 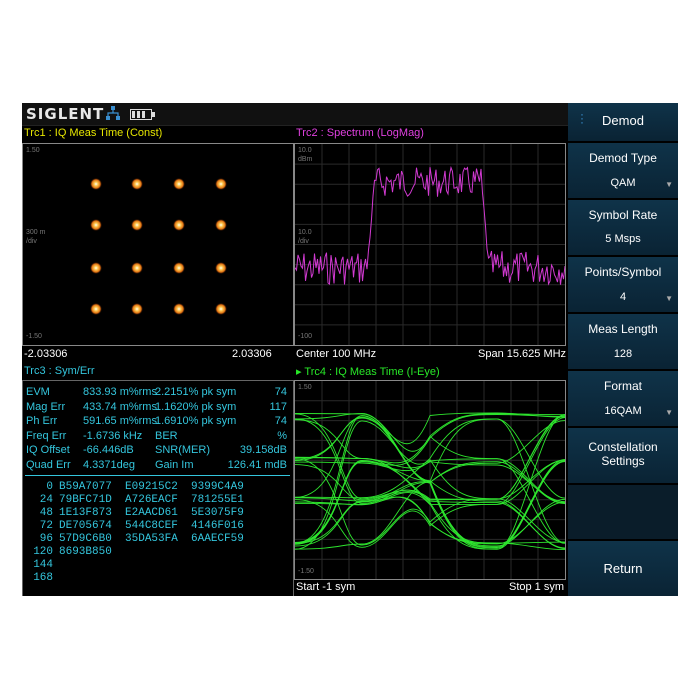 What do you see at coordinates (623, 411) in the screenshot?
I see `format-value: 16QAM` at bounding box center [623, 411].